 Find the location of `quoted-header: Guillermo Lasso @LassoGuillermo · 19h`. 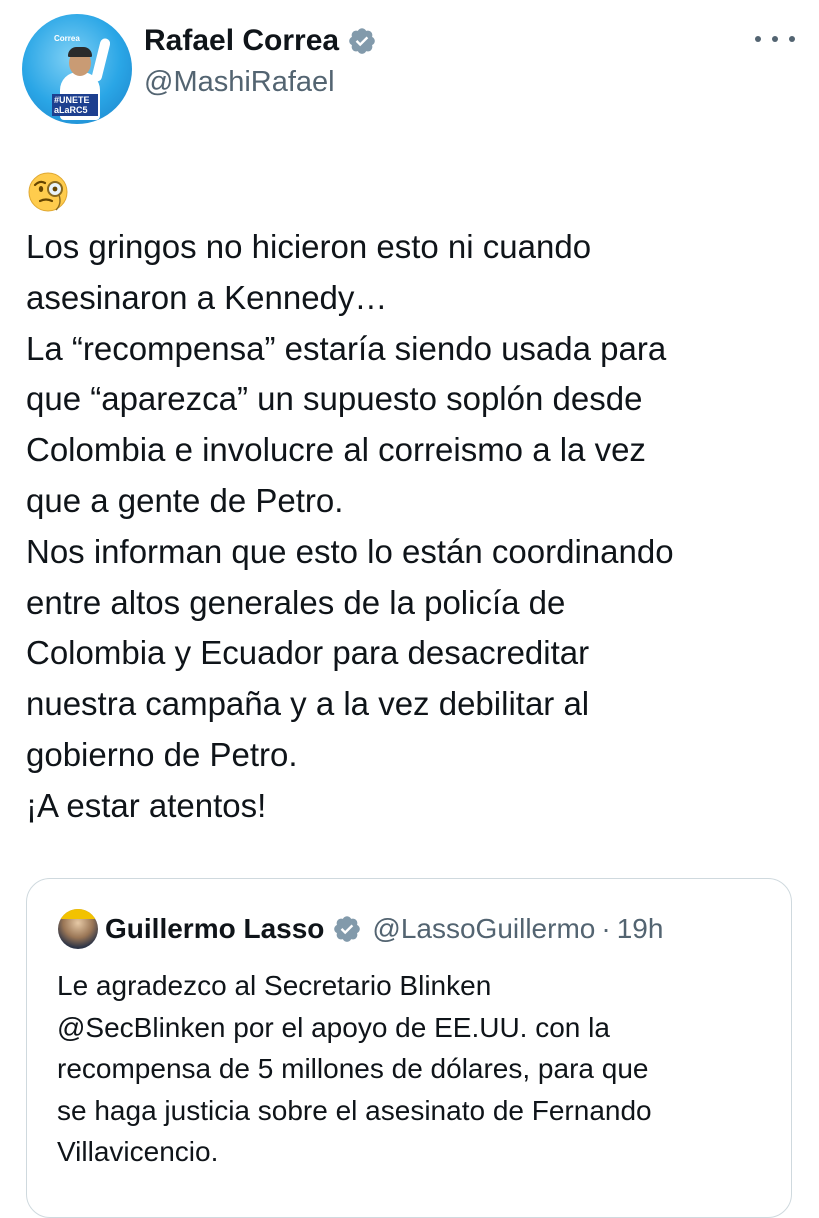

quoted-header: Guillermo Lasso @LassoGuillermo · 19h is located at coordinates (384, 929).